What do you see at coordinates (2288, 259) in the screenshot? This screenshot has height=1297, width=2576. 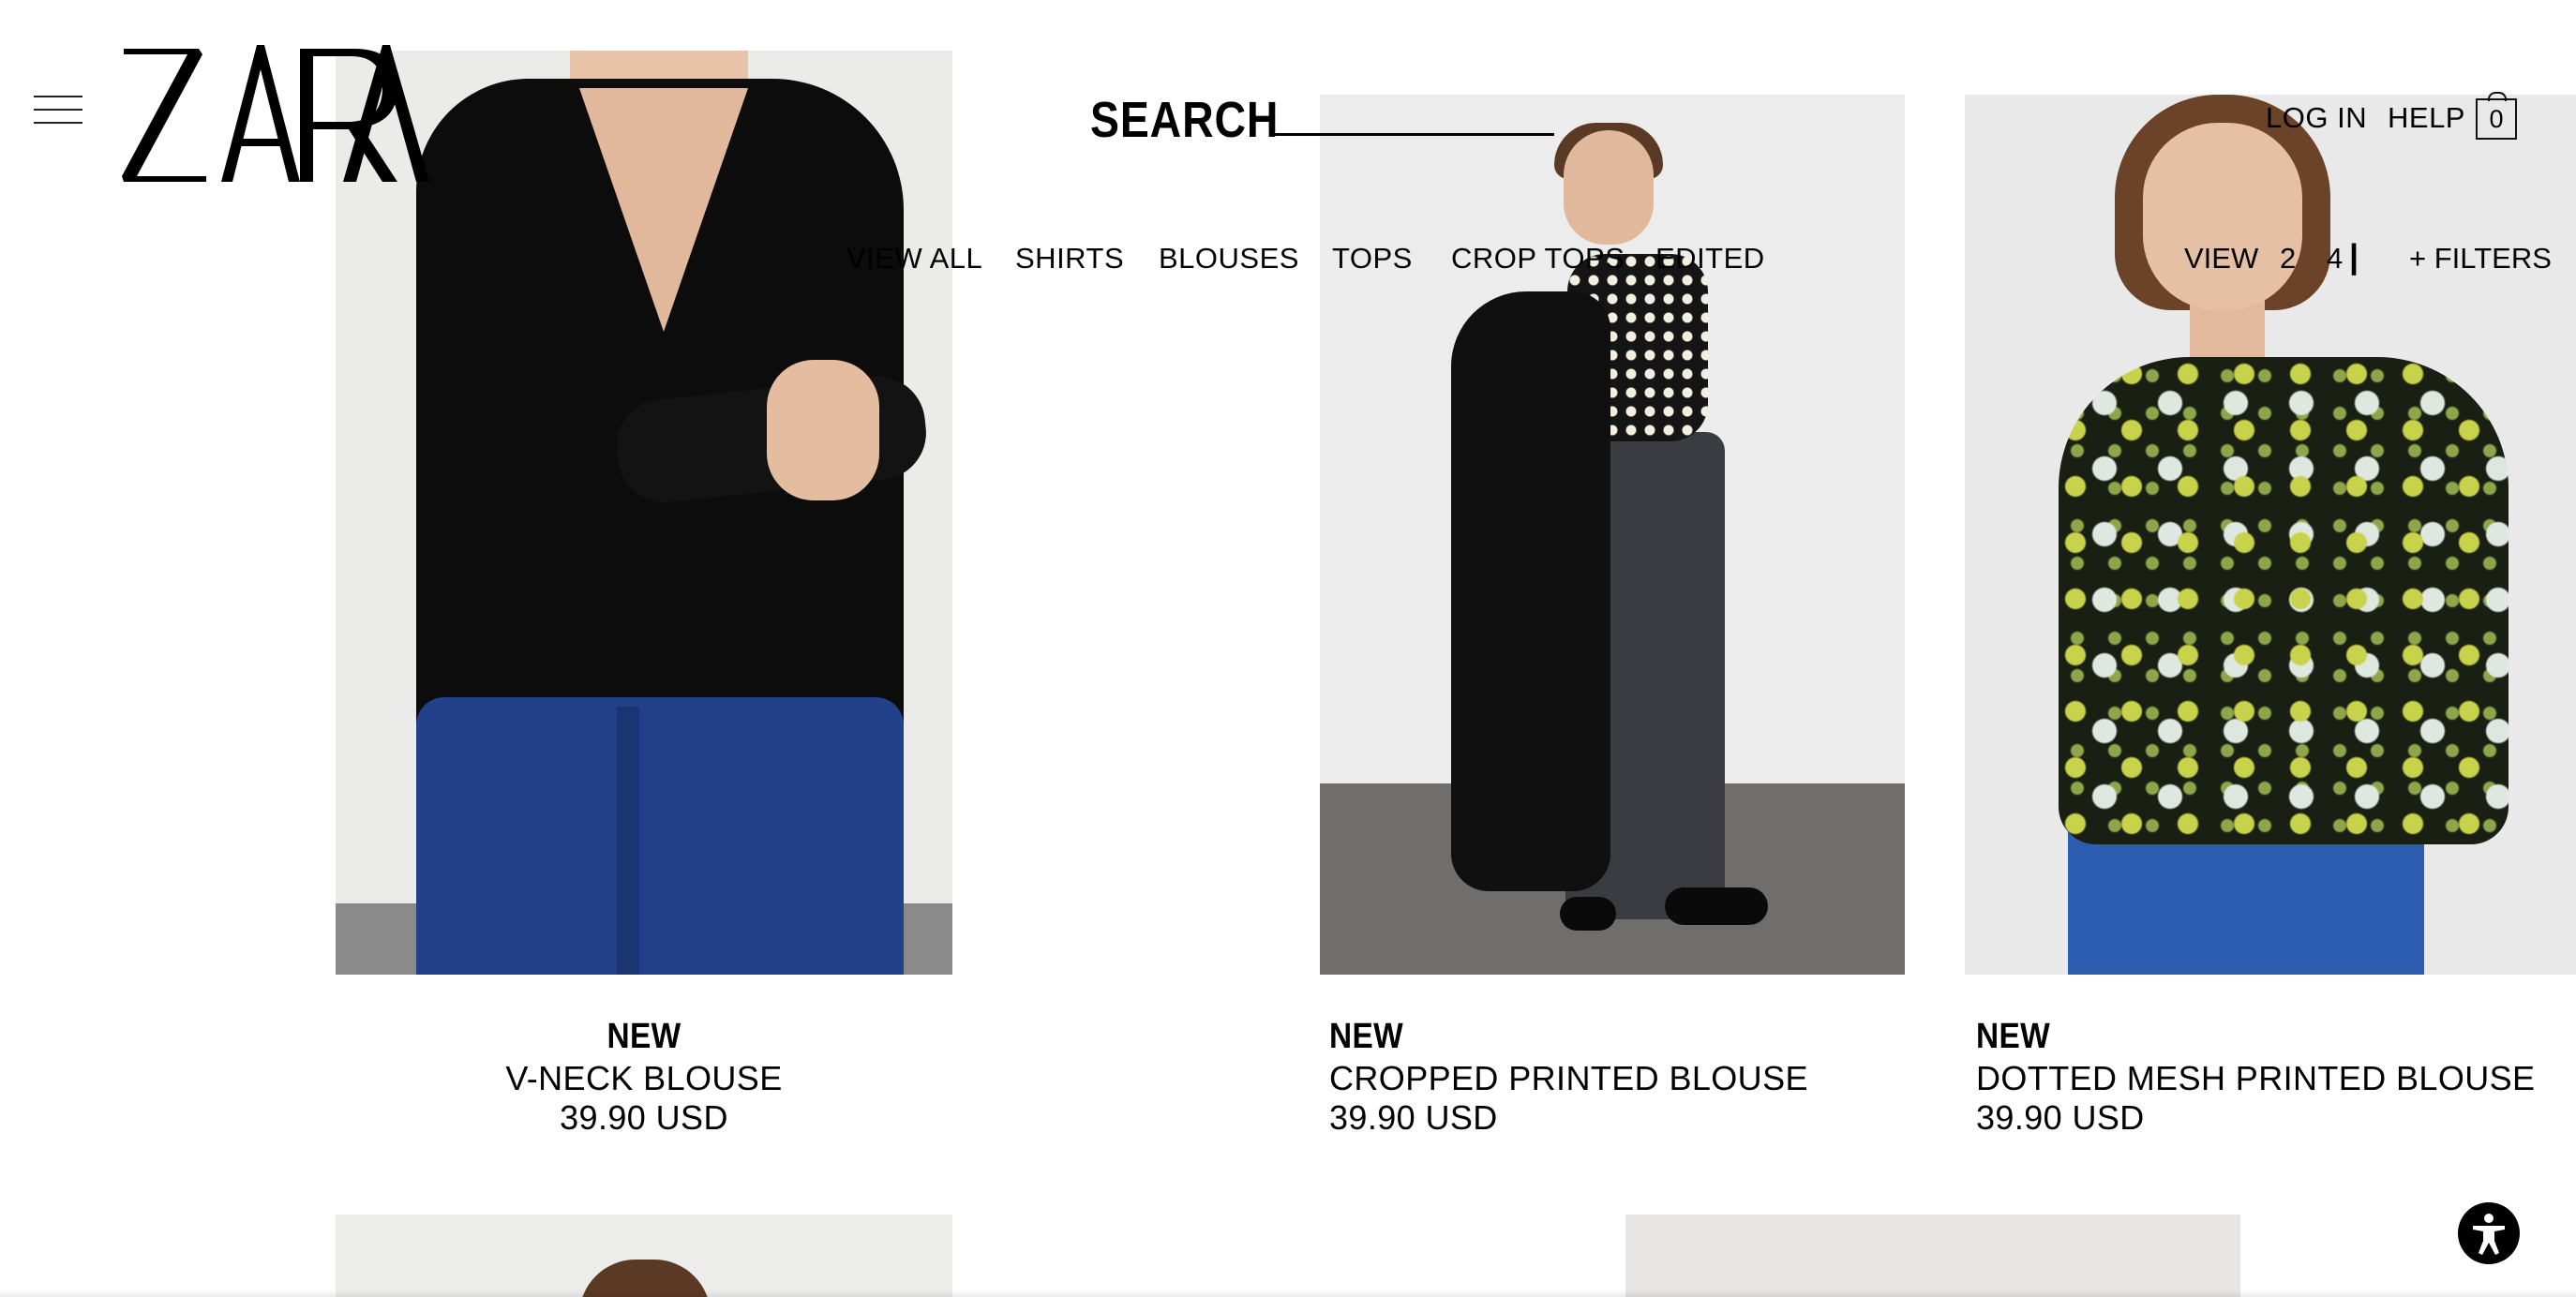 I see `view-2-columns: 2` at bounding box center [2288, 259].